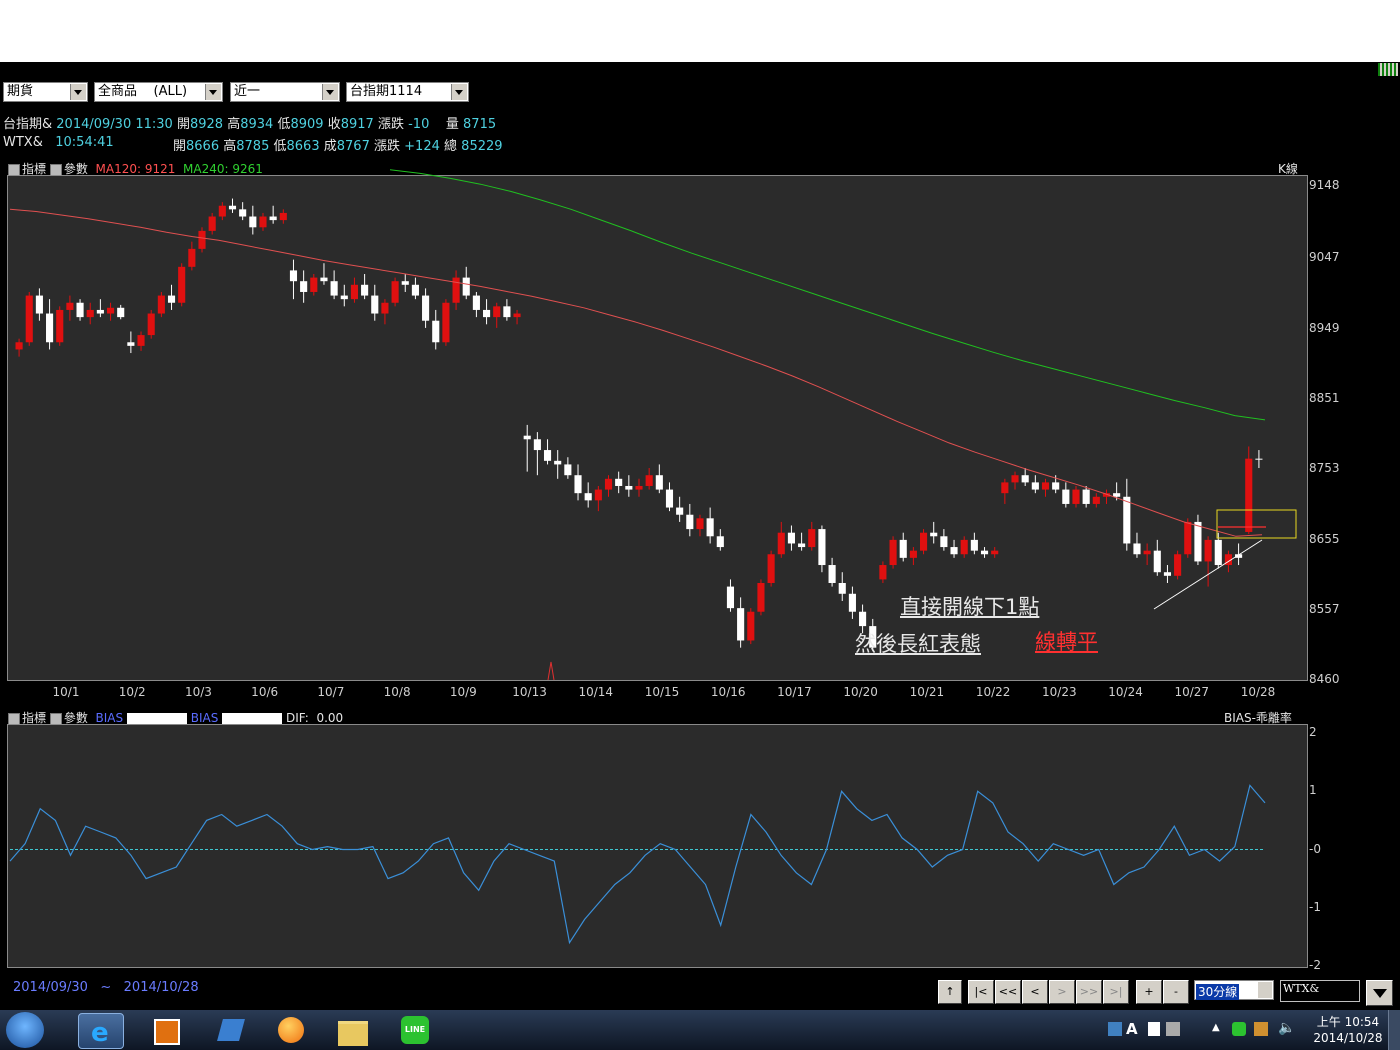 This screenshot has height=1050, width=1400. What do you see at coordinates (352, 1030) in the screenshot?
I see `folder-icon` at bounding box center [352, 1030].